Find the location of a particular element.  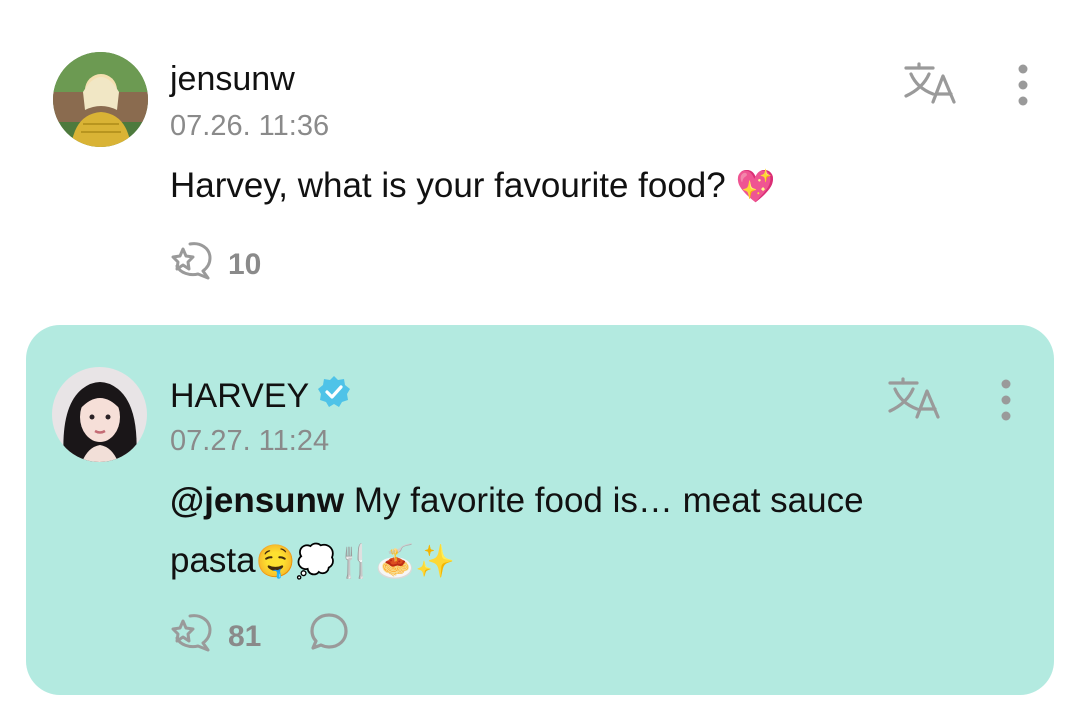

reply-button is located at coordinates (329, 634).